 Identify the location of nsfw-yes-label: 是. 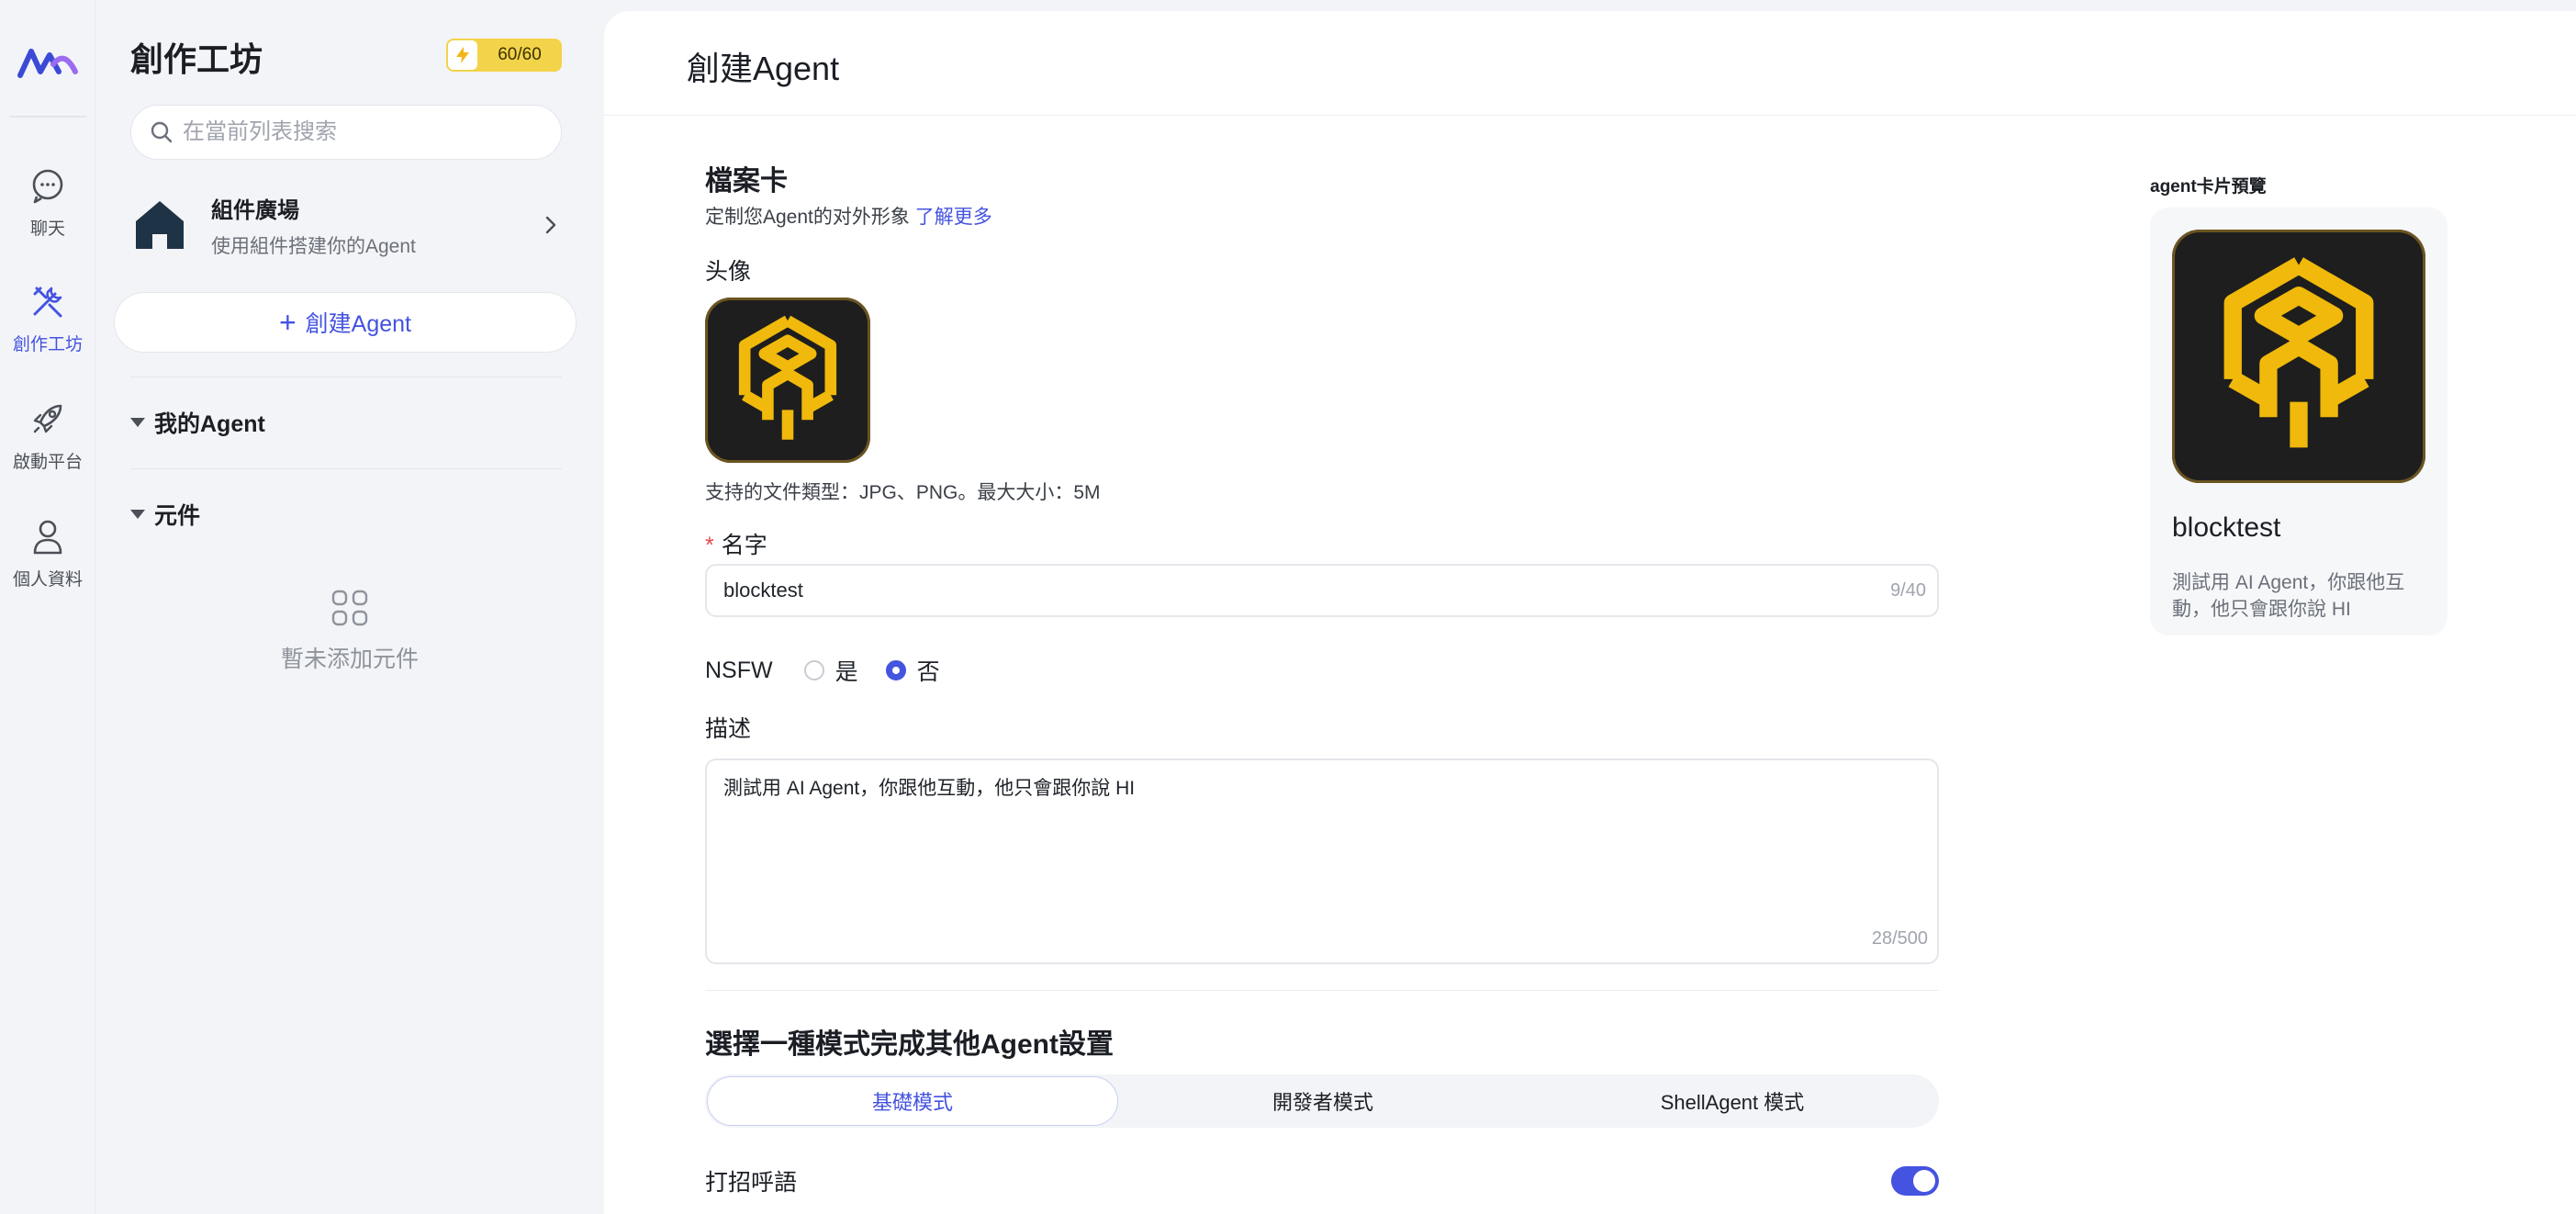
(846, 672).